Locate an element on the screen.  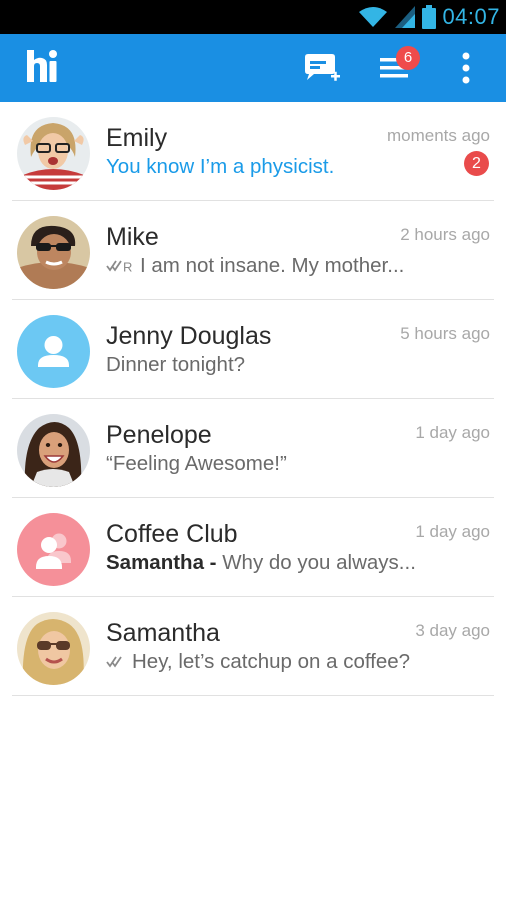
divider is located at coordinates (253, 695).